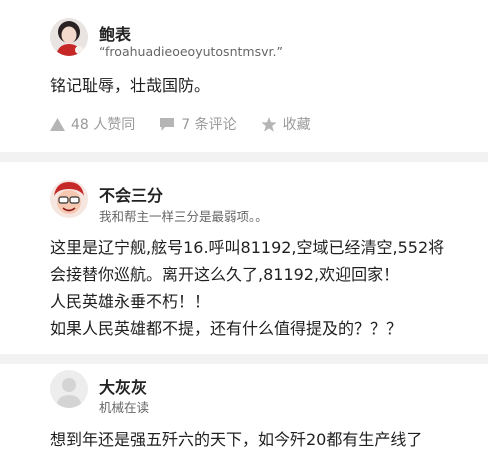 Image resolution: width=488 pixels, height=465 pixels. Describe the element at coordinates (247, 247) in the screenshot. I see `comment-line: 这里是辽宁舰,舷号16.呼叫81192,空域已经清空,552将` at that location.